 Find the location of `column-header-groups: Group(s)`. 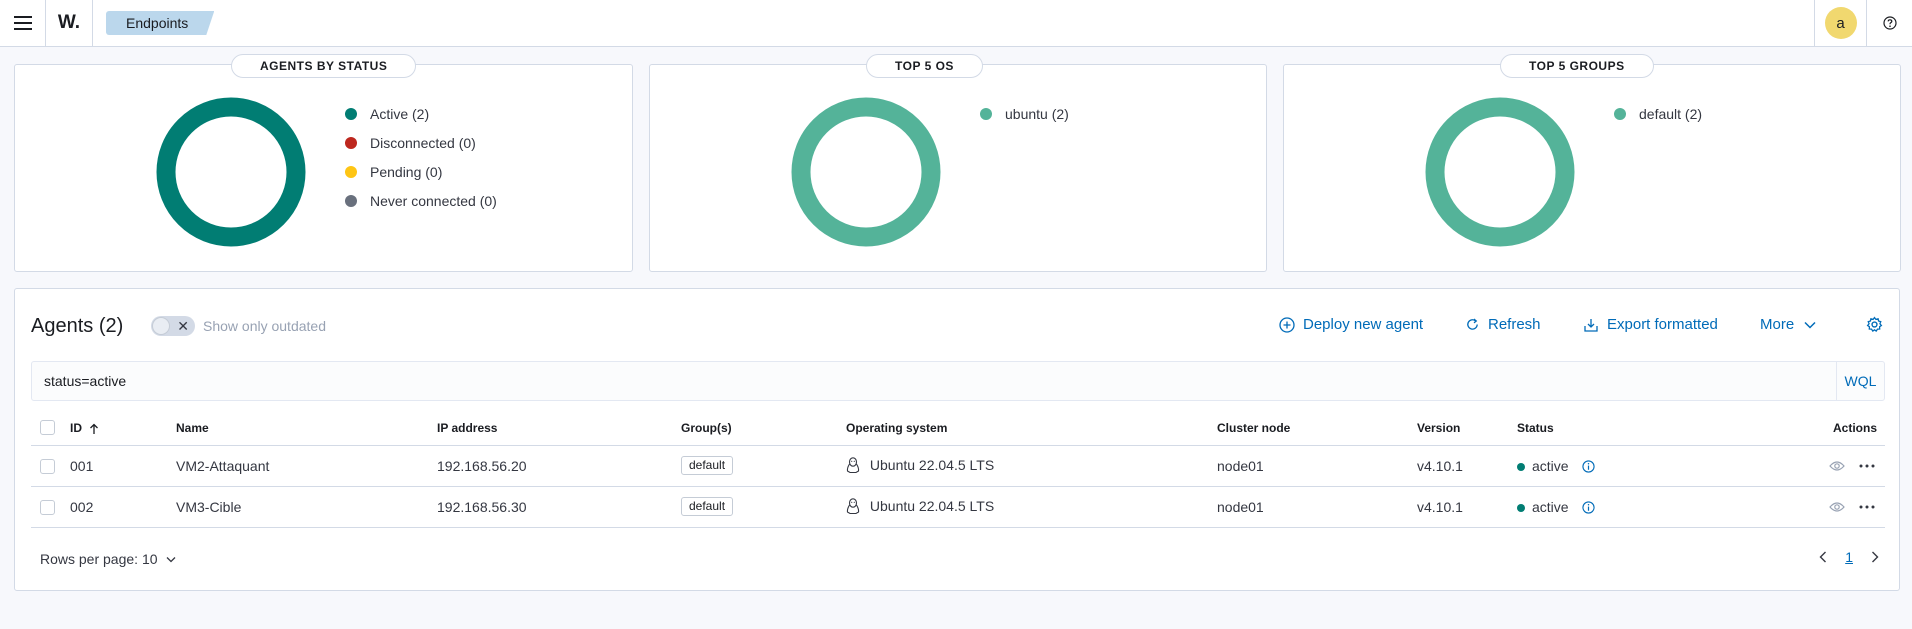

column-header-groups: Group(s) is located at coordinates (763, 428).